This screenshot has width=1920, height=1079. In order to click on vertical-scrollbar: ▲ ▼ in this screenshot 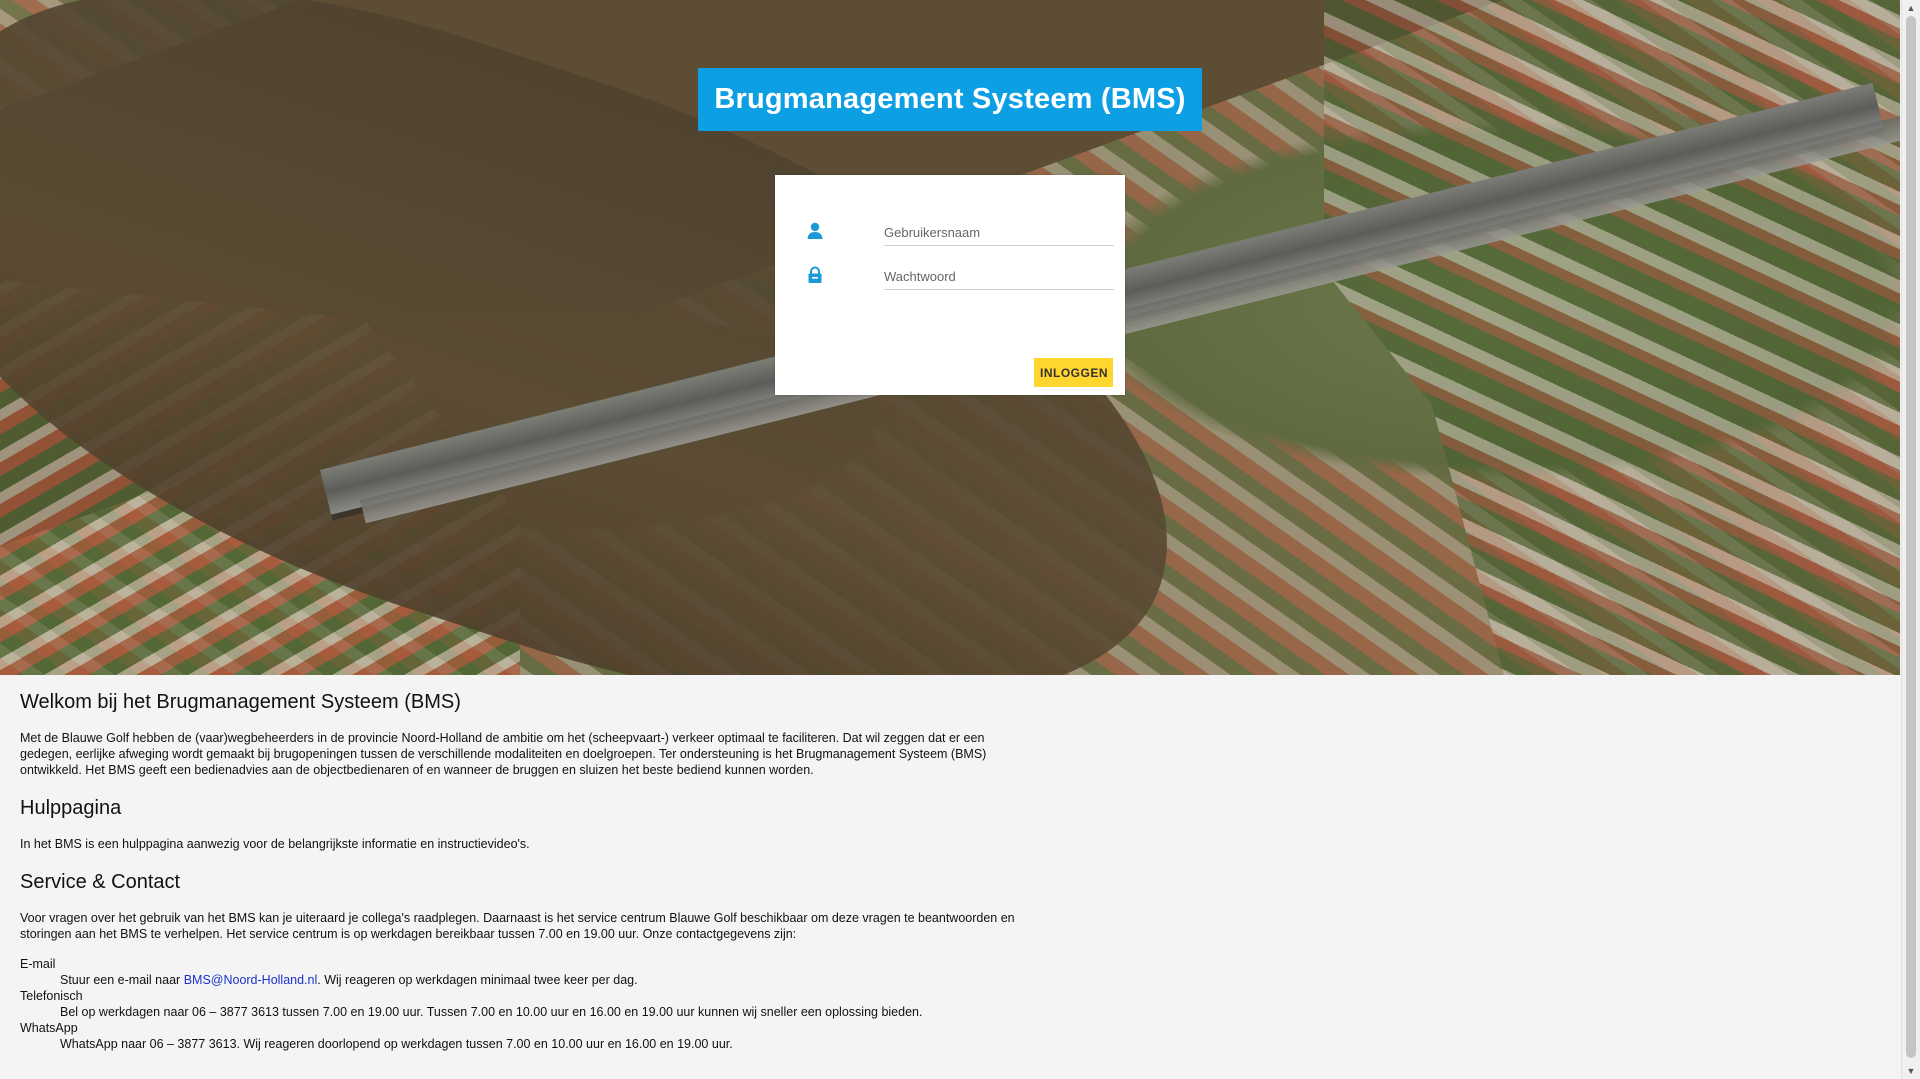, I will do `click(1910, 539)`.